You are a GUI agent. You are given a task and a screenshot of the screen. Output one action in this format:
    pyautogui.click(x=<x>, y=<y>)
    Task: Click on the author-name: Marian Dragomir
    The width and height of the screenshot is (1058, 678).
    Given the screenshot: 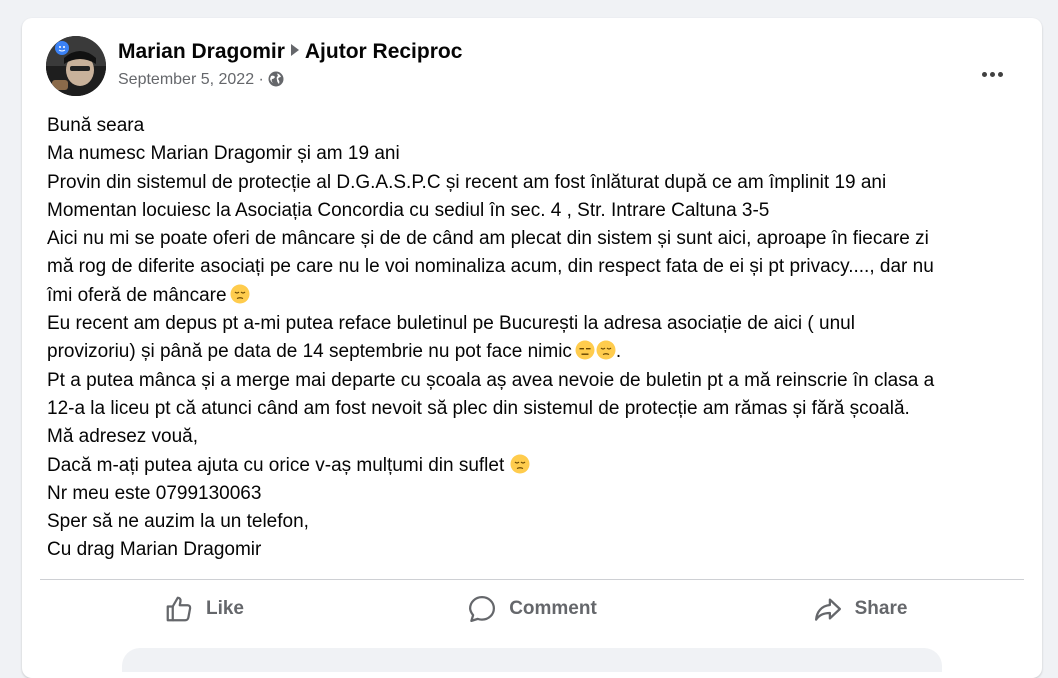 What is the action you would take?
    pyautogui.click(x=201, y=51)
    